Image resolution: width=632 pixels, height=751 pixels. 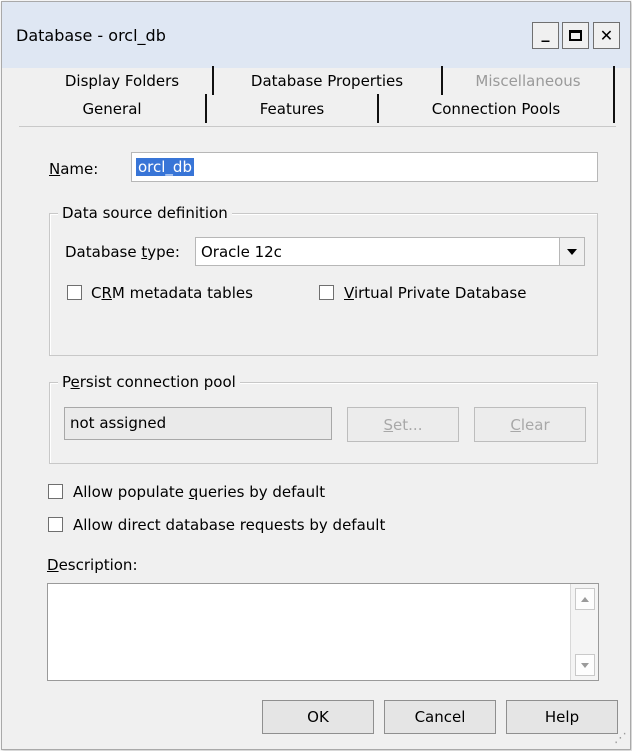 What do you see at coordinates (198, 423) in the screenshot?
I see `connection-pool-field: not assigned` at bounding box center [198, 423].